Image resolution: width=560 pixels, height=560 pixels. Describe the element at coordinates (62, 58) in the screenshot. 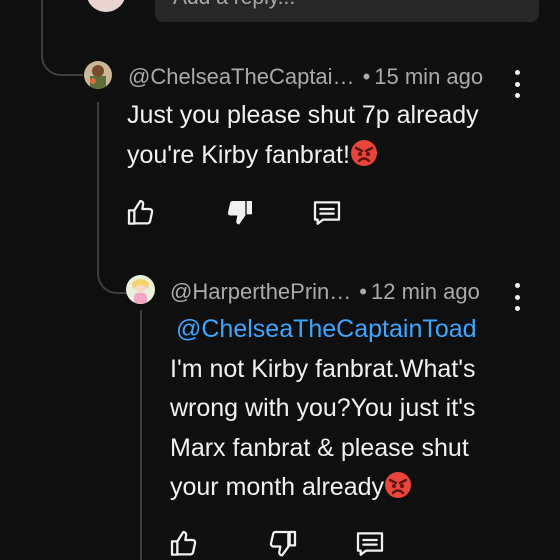

I see `thread-line-main-curve` at that location.